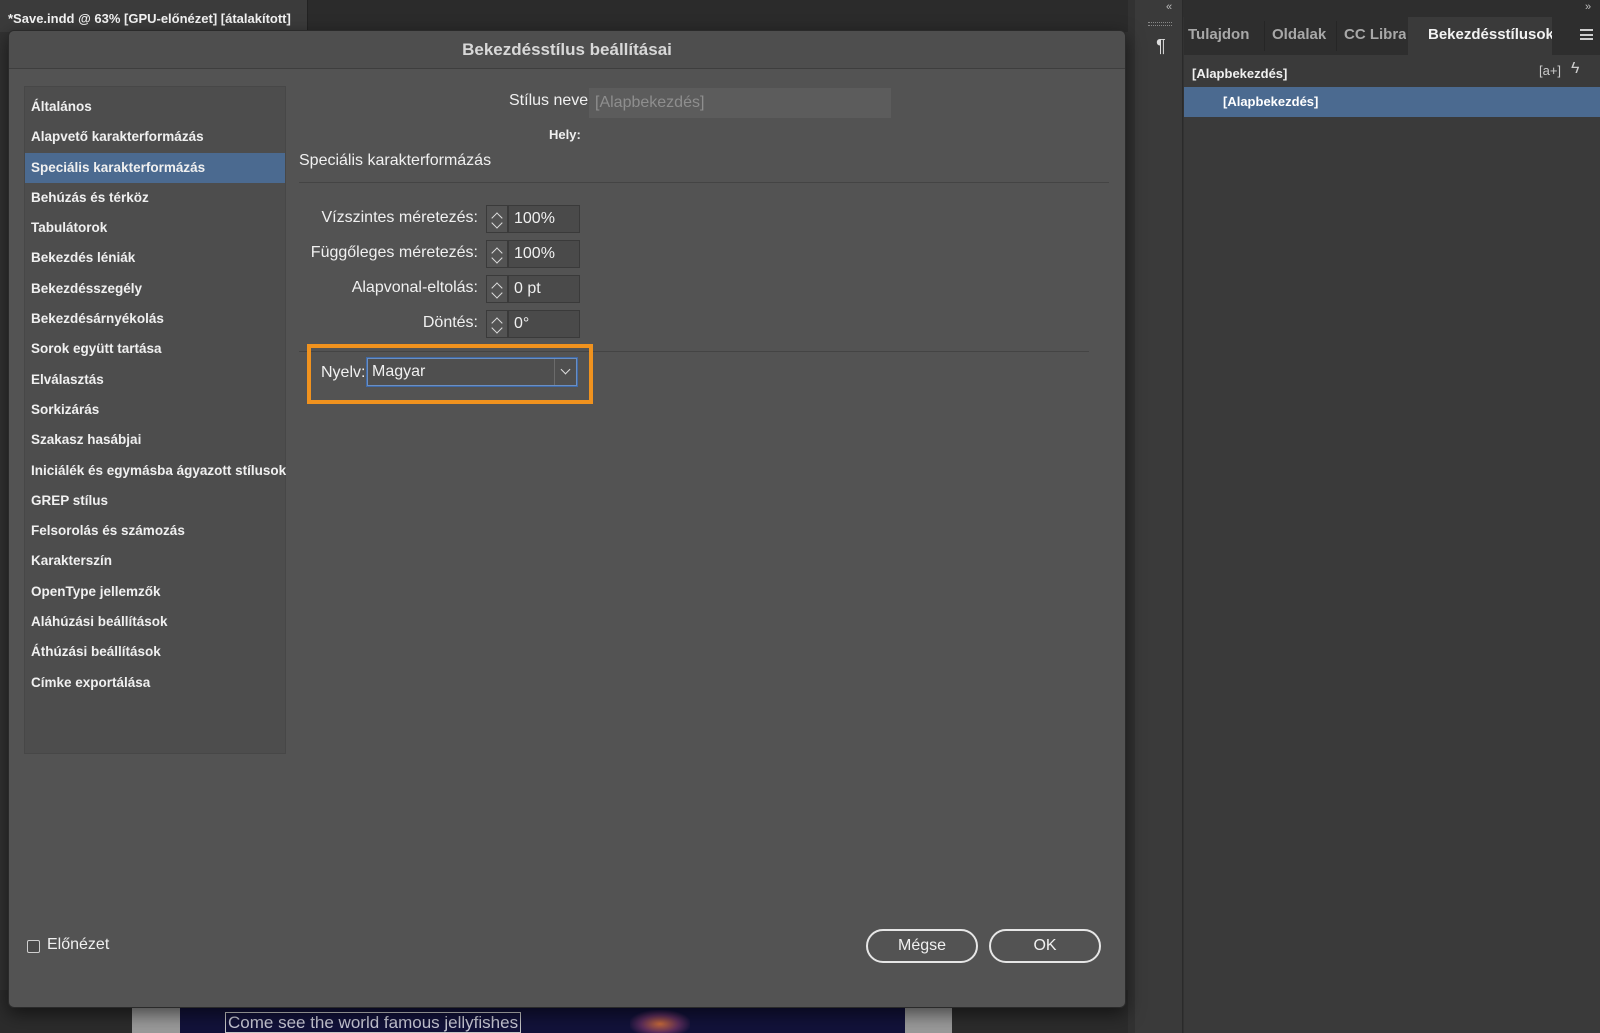 The width and height of the screenshot is (1600, 1033). What do you see at coordinates (544, 219) in the screenshot?
I see `horizontal-scale-input: 100%` at bounding box center [544, 219].